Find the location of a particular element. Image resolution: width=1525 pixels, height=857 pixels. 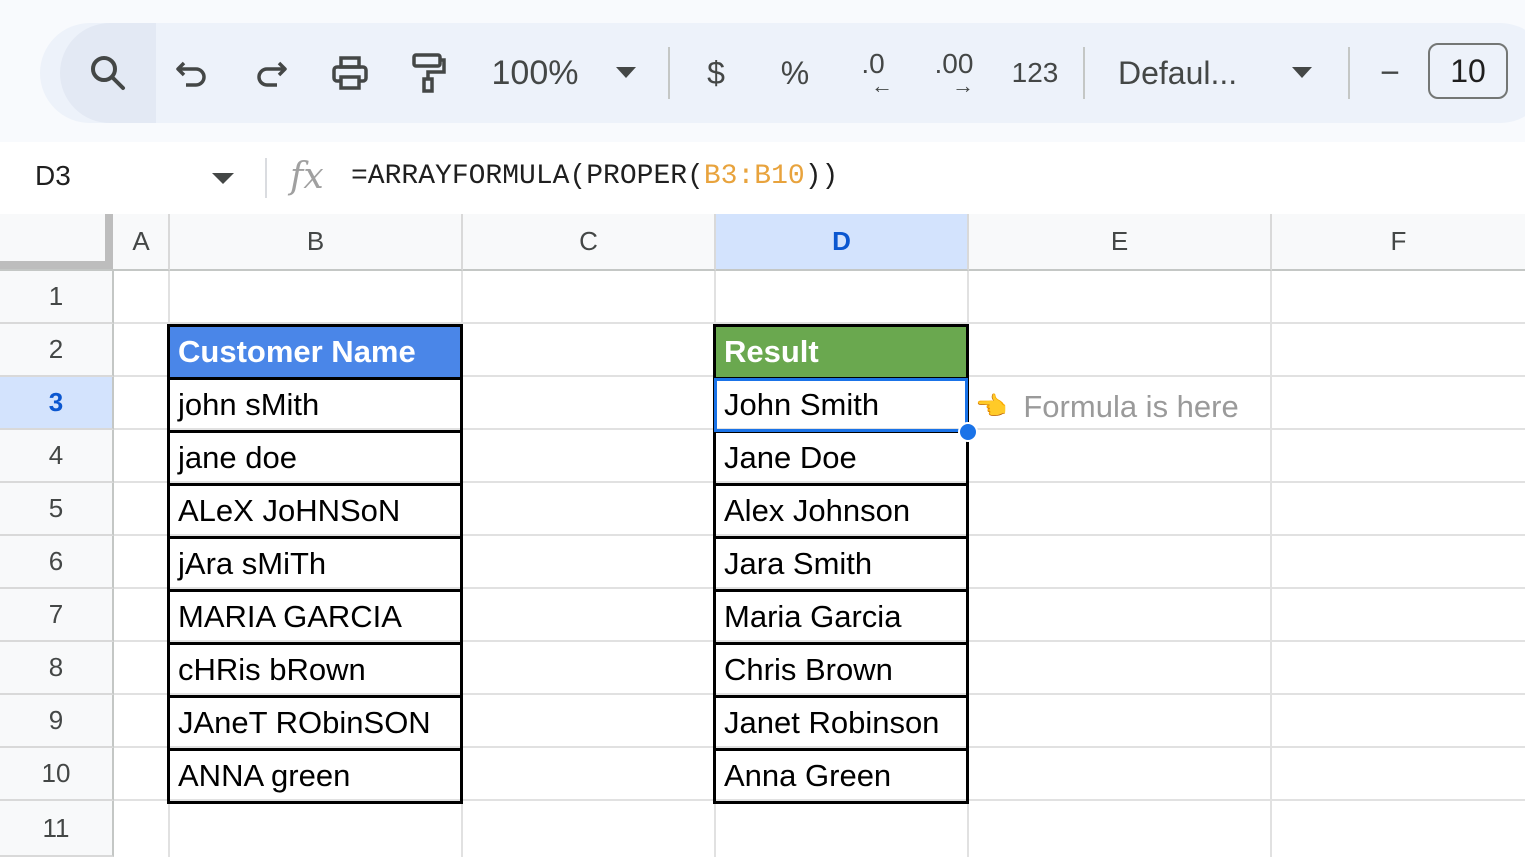

row-header-6: 6 is located at coordinates (57, 562).